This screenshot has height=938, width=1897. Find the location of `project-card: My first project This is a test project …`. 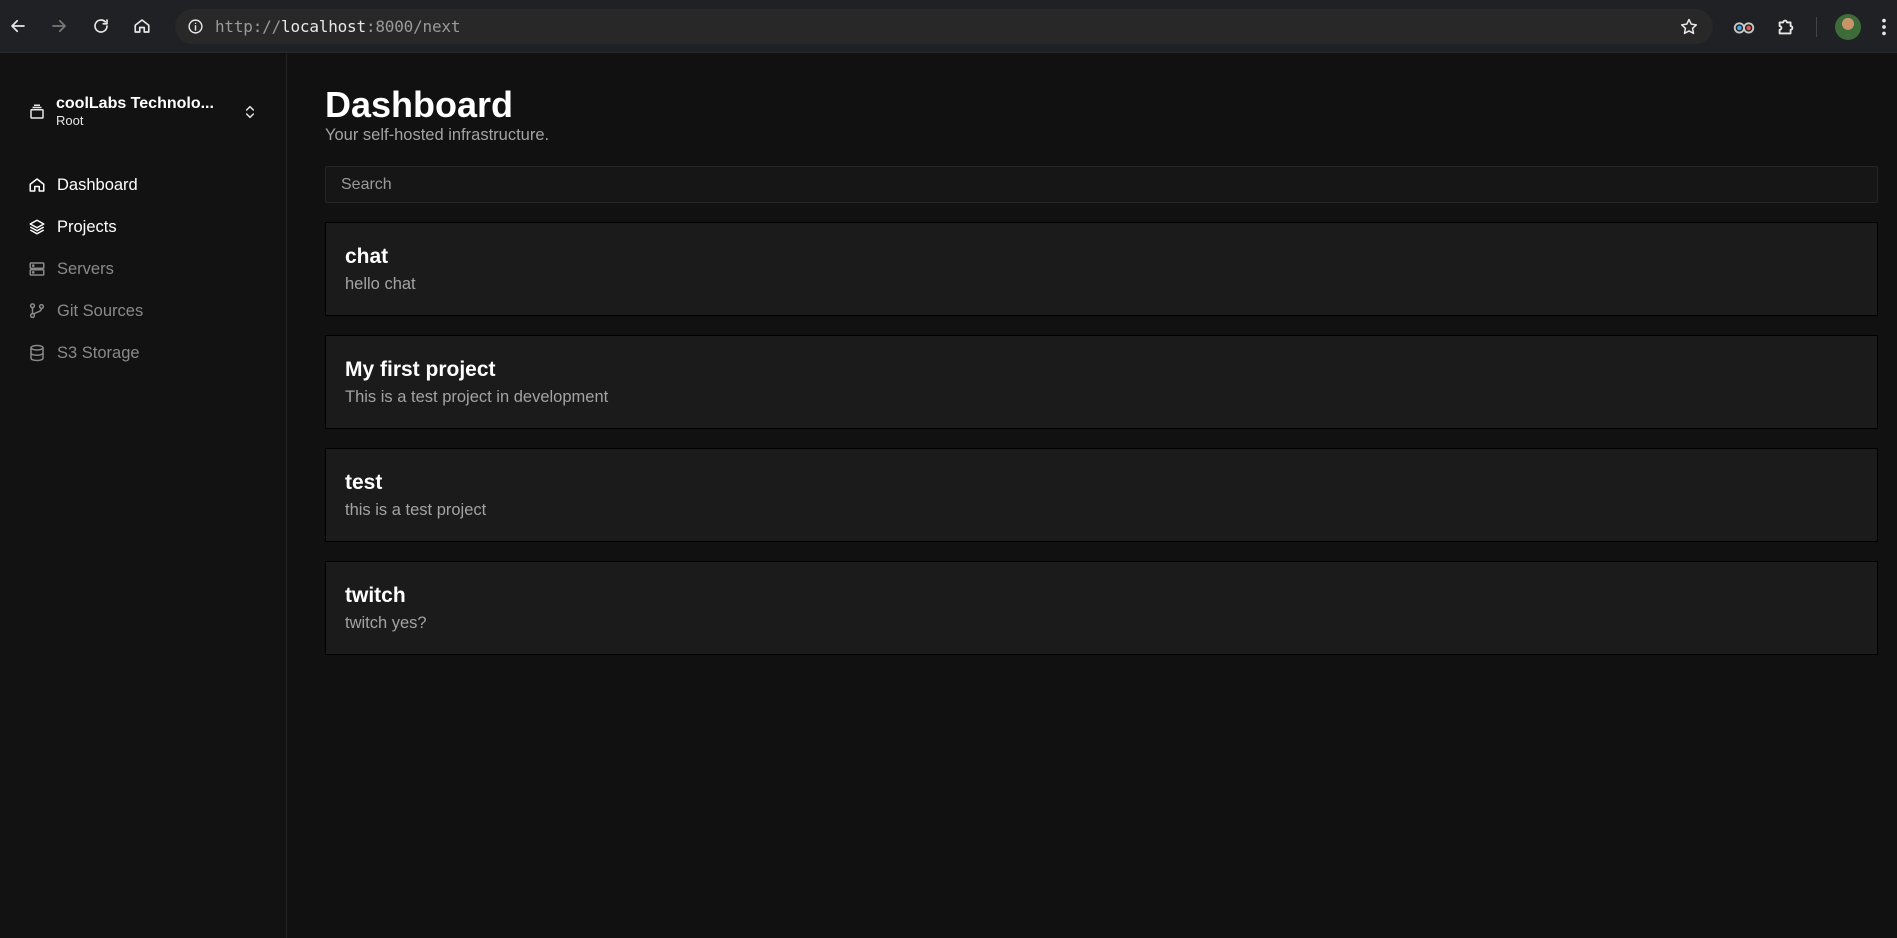

project-card: My first project This is a test project … is located at coordinates (1101, 382).